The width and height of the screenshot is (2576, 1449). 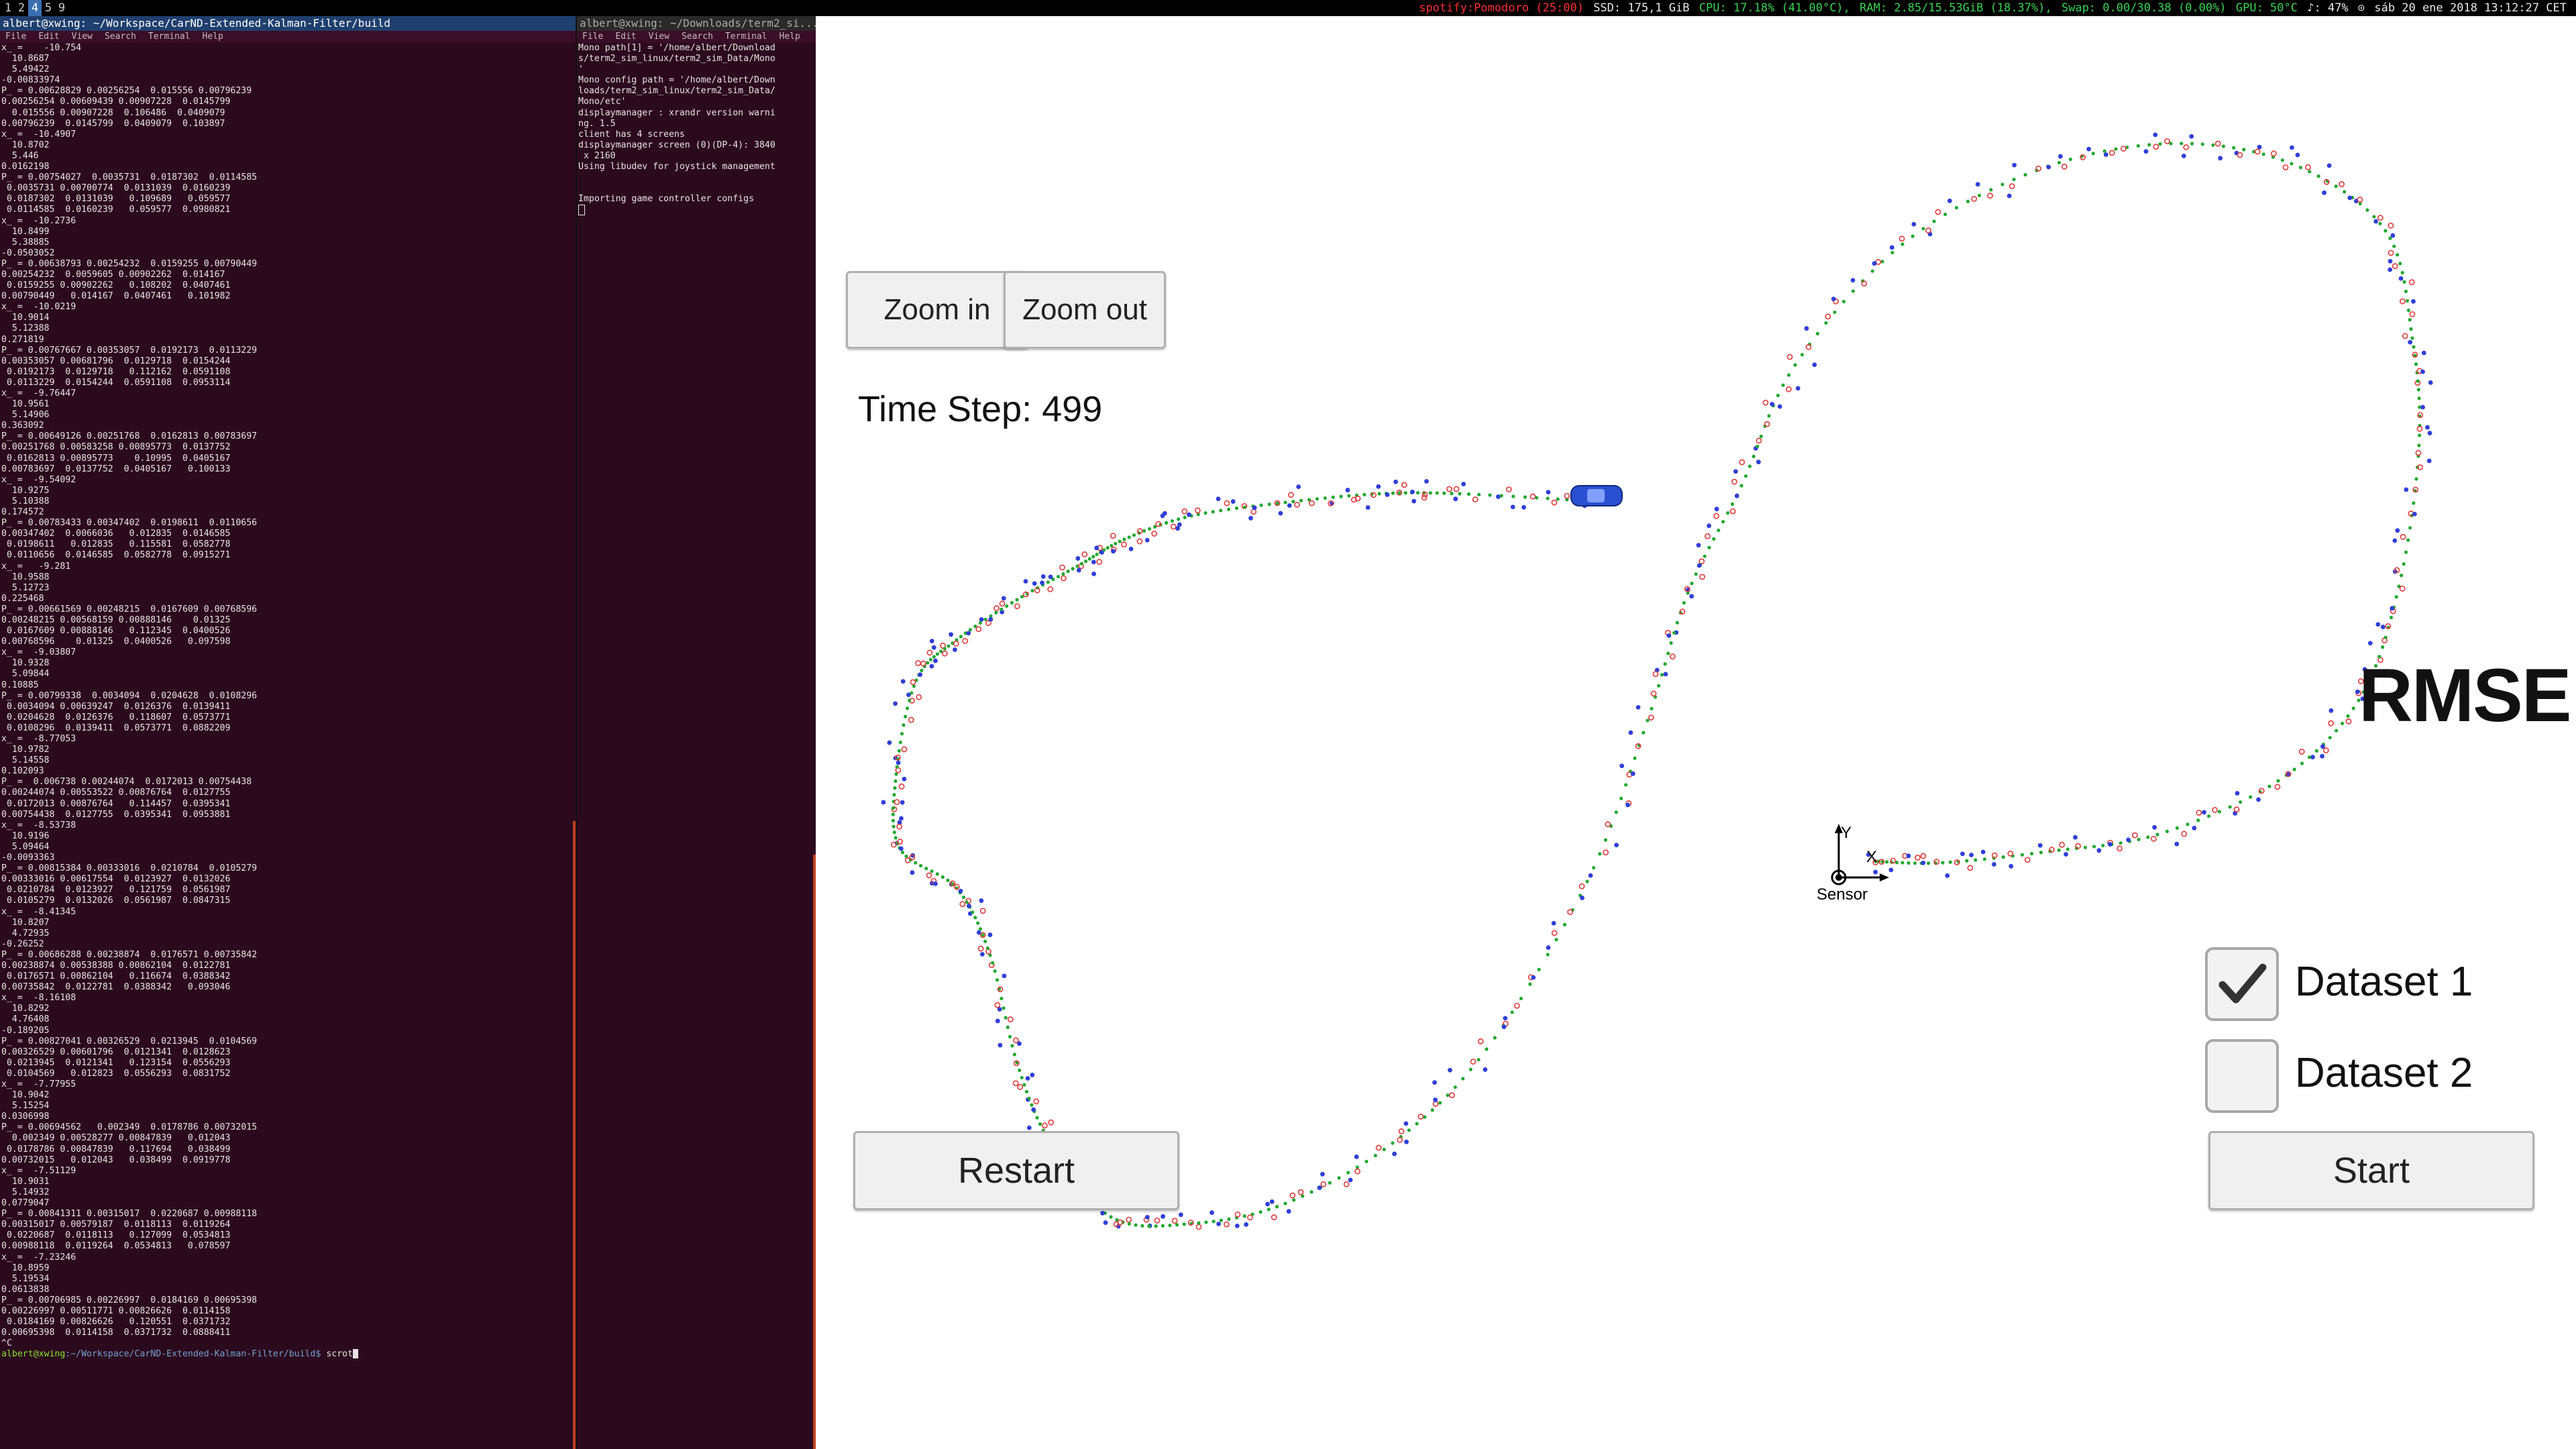 What do you see at coordinates (48, 8) in the screenshot?
I see `workspace-5: 5` at bounding box center [48, 8].